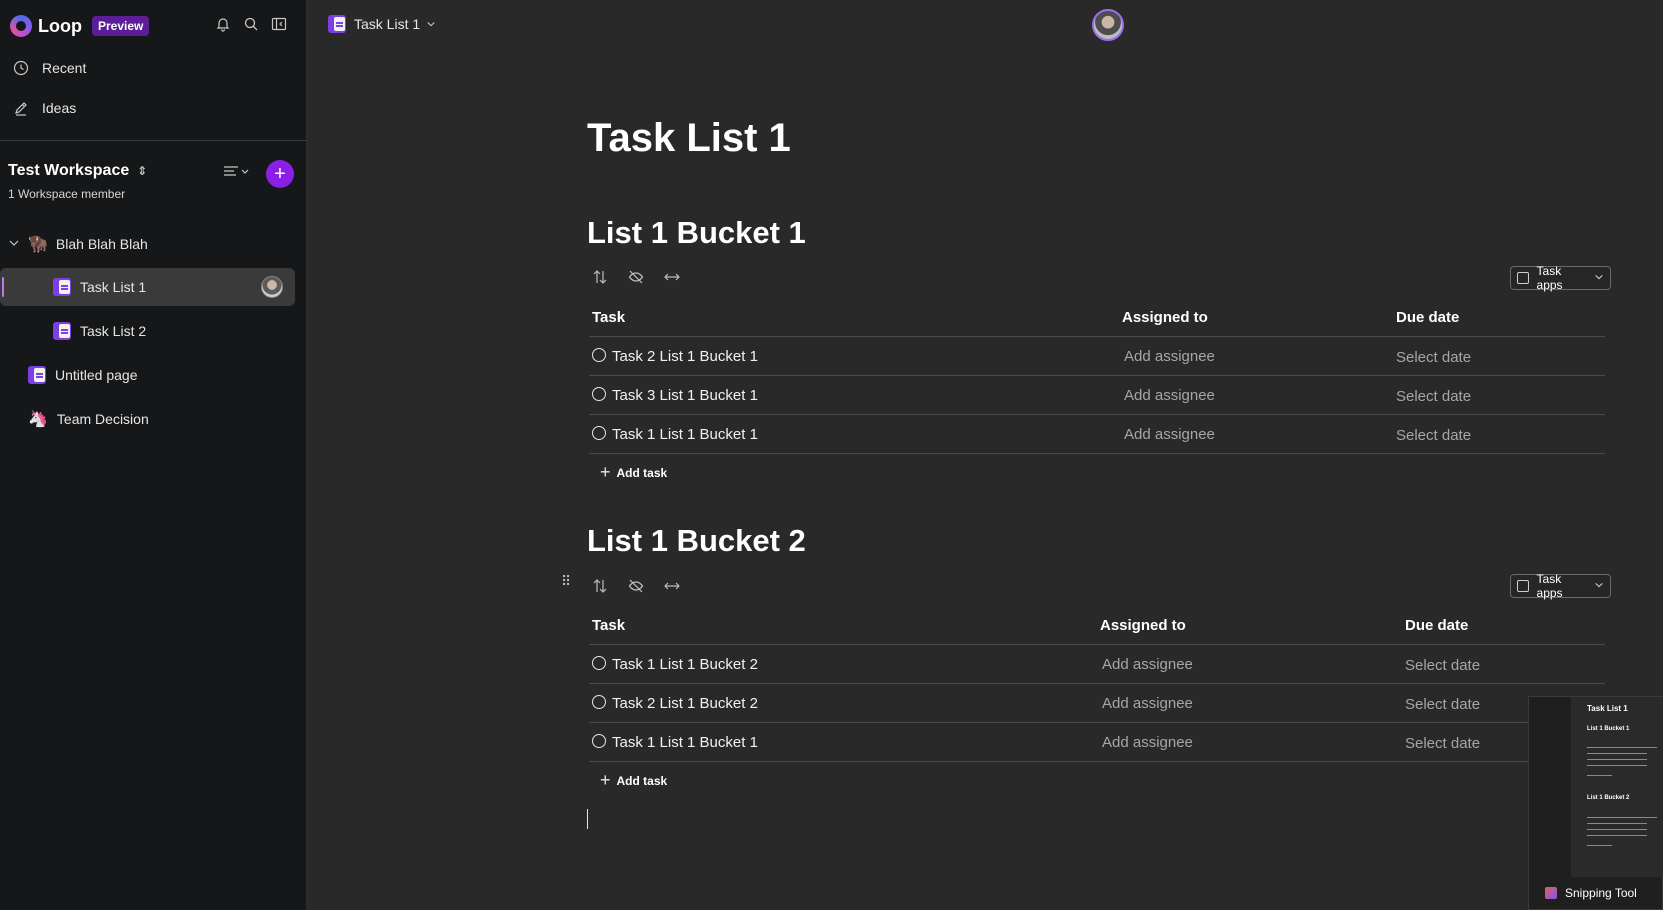 The height and width of the screenshot is (910, 1663). Describe the element at coordinates (38, 244) in the screenshot. I see `bison-icon: 🦬` at that location.